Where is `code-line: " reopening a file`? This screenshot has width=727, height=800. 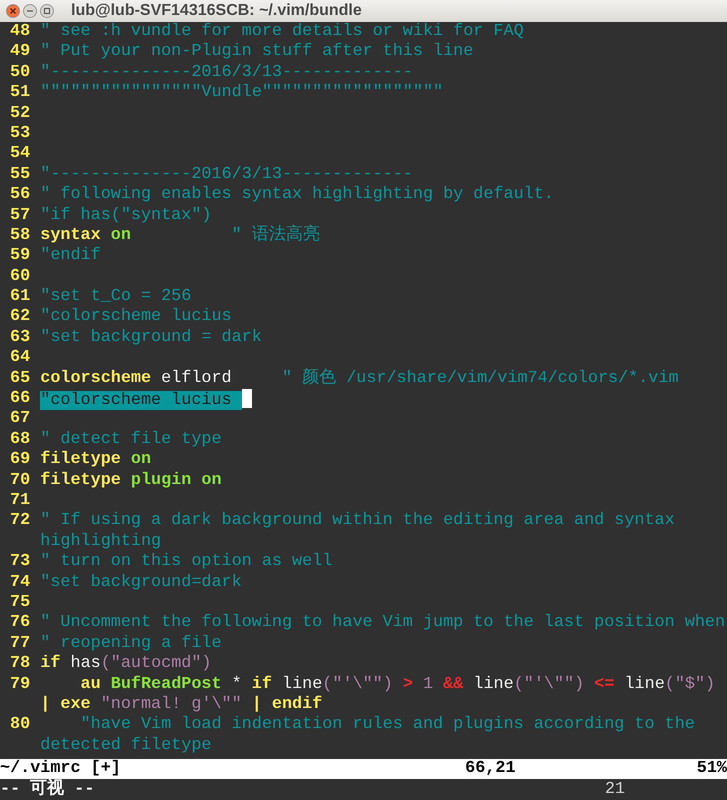
code-line: " reopening a file is located at coordinates (131, 644).